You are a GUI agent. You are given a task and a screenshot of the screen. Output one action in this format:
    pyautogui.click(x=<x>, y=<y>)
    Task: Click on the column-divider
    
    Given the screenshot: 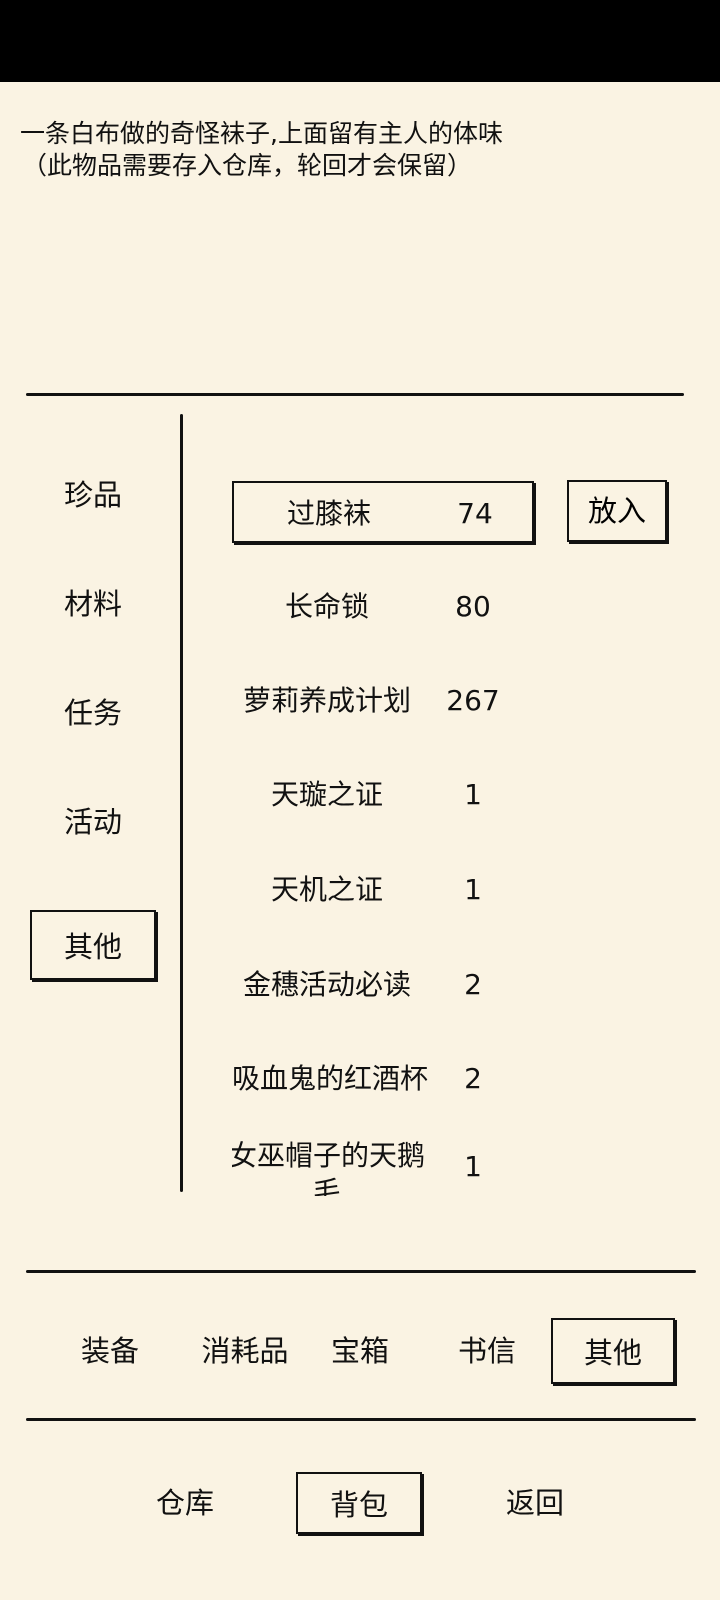 What is the action you would take?
    pyautogui.click(x=181, y=803)
    